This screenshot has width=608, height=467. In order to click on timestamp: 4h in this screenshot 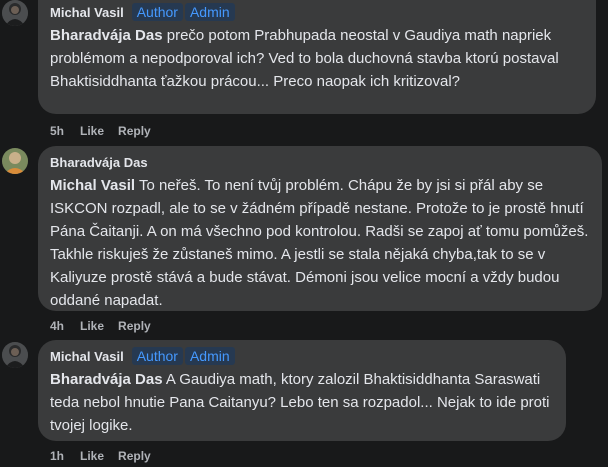, I will do `click(57, 326)`.